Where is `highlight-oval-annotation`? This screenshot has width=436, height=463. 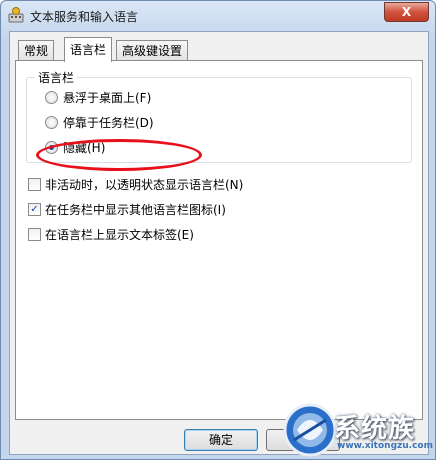 highlight-oval-annotation is located at coordinates (119, 155).